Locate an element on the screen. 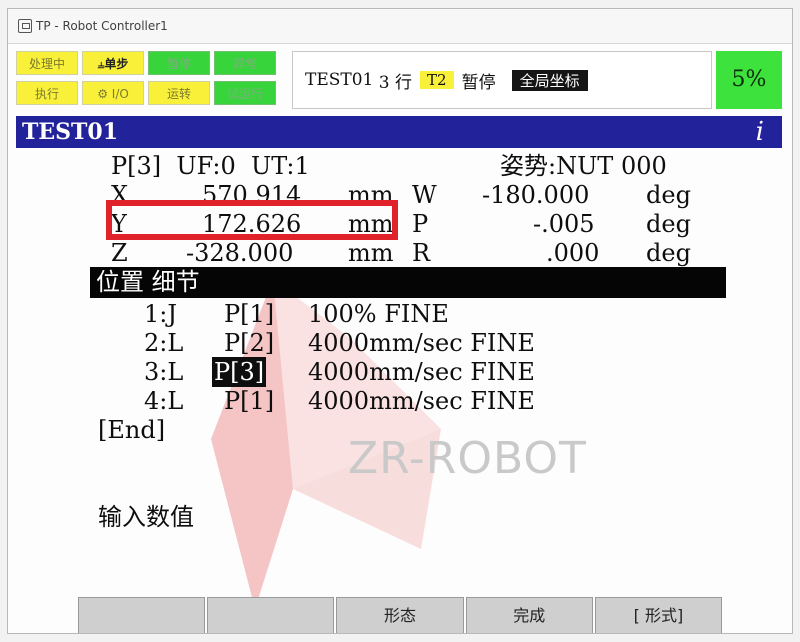 This screenshot has width=800, height=642. axis-z-value: -328.000 is located at coordinates (239, 253).